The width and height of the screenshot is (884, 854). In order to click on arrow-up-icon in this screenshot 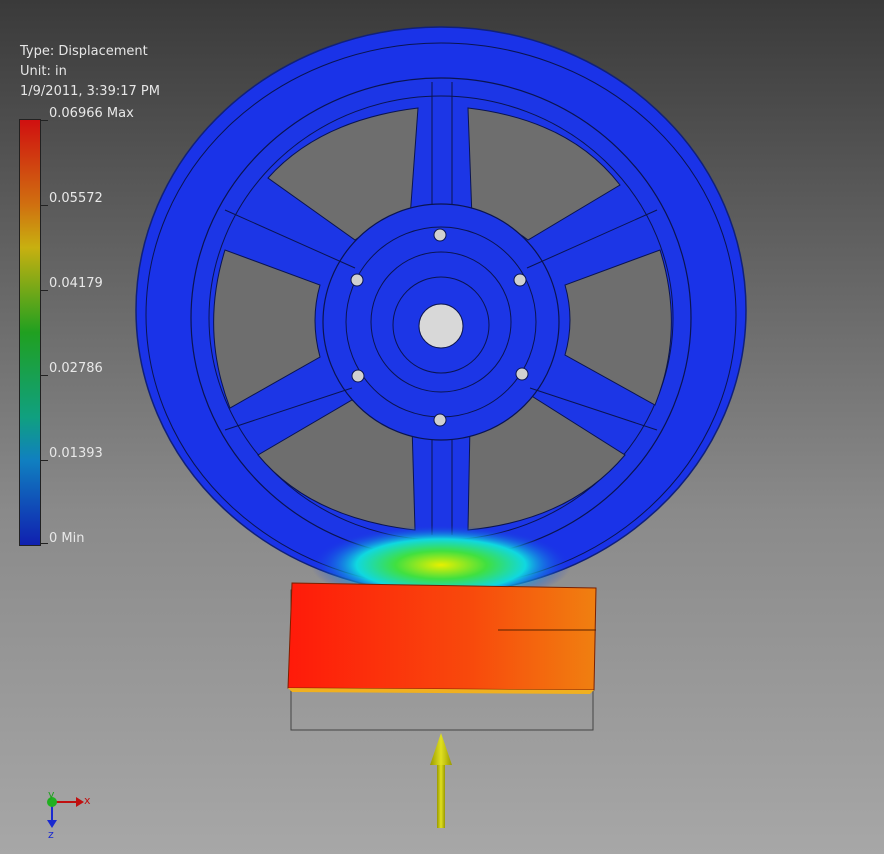, I will do `click(441, 780)`.